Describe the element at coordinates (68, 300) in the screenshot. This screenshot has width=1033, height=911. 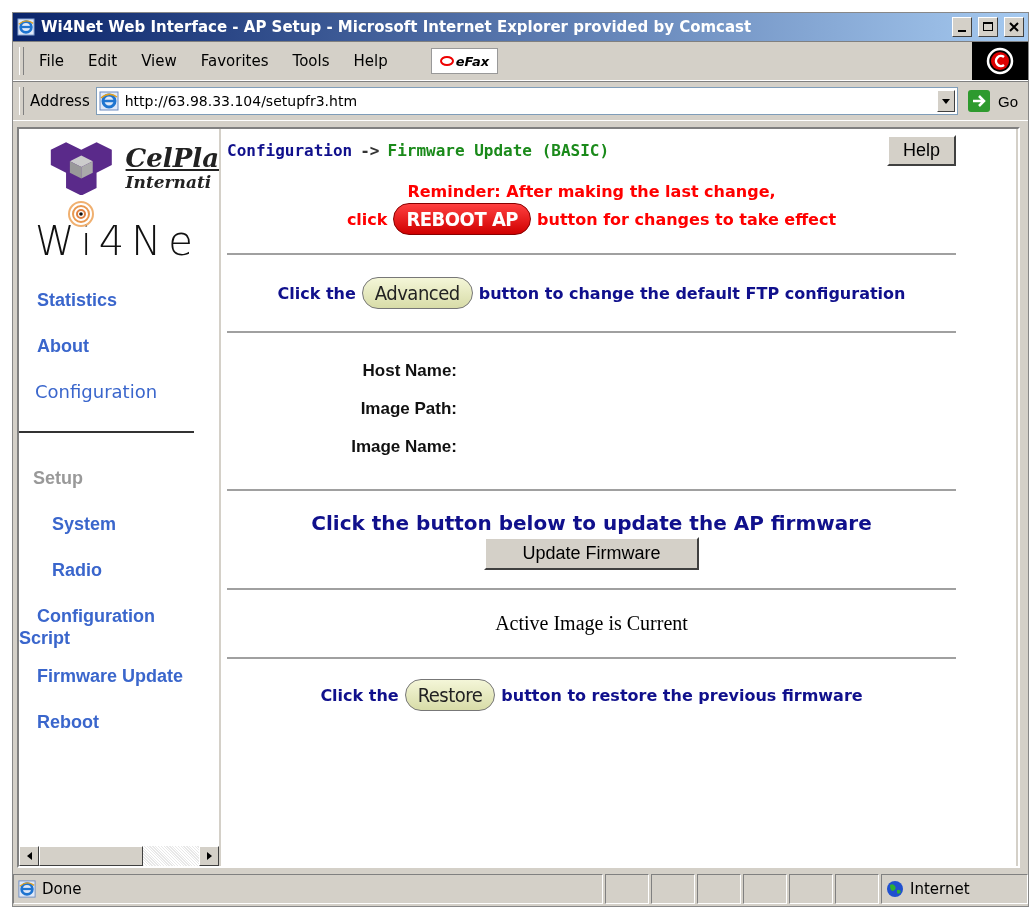
I see `nav-link: Statistics` at that location.